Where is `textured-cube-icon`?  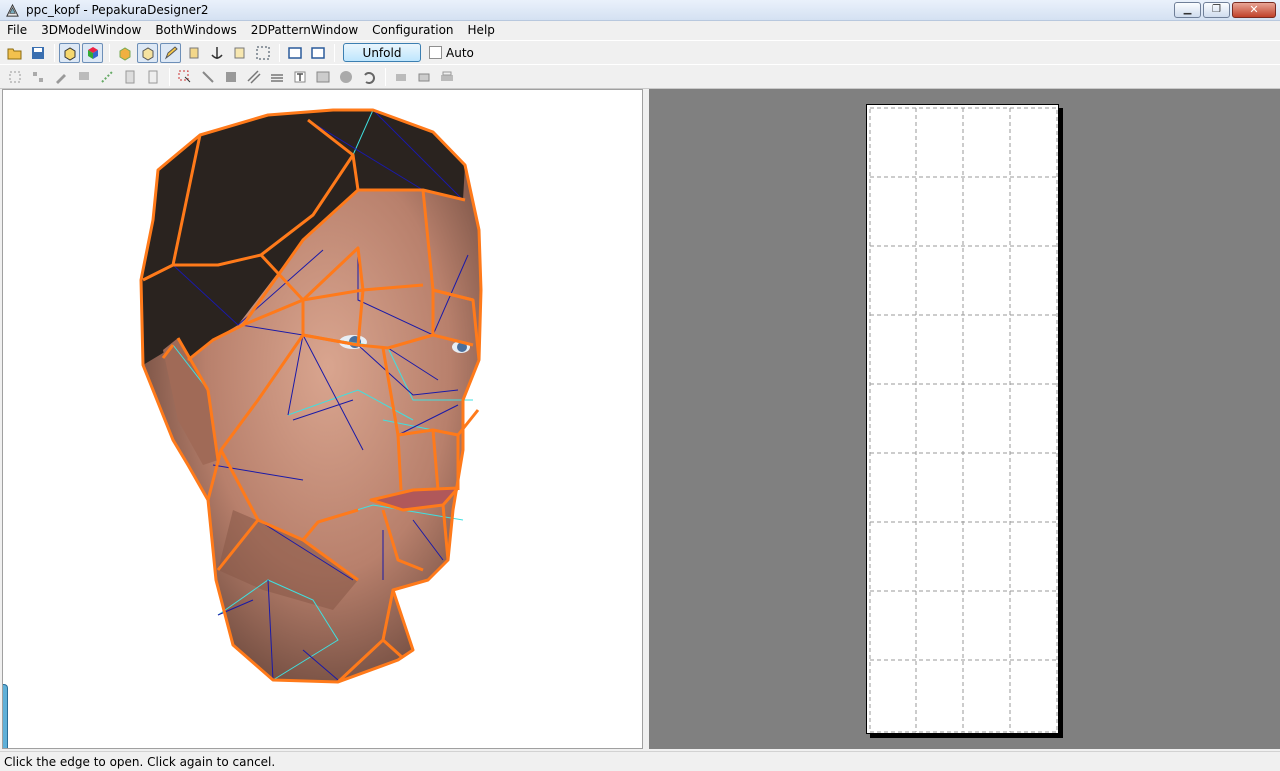 textured-cube-icon is located at coordinates (69, 53).